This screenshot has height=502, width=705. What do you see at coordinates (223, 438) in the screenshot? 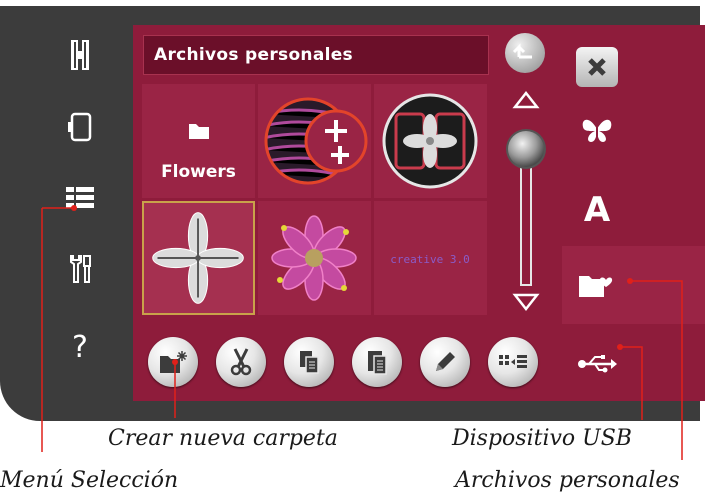
I see `callout-new-folder: Crear nueva carpeta` at bounding box center [223, 438].